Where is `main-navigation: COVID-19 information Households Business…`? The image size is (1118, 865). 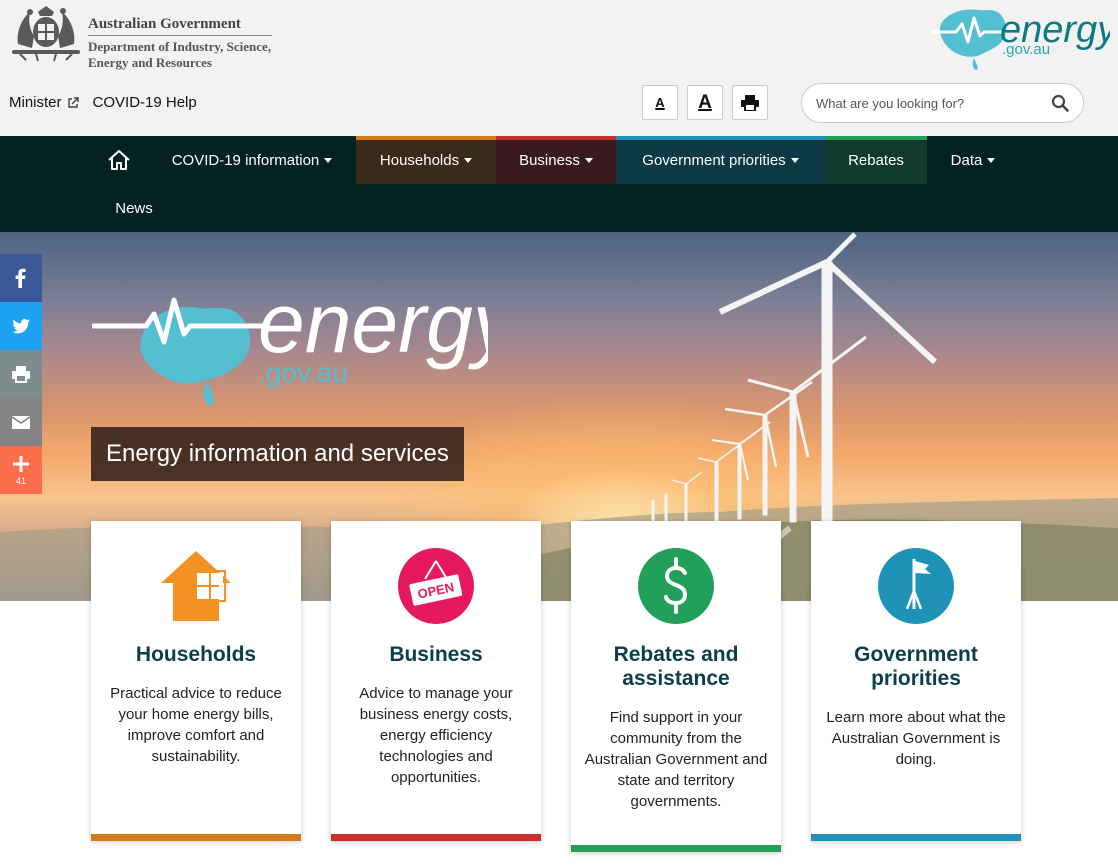 main-navigation: COVID-19 information Households Business… is located at coordinates (559, 184).